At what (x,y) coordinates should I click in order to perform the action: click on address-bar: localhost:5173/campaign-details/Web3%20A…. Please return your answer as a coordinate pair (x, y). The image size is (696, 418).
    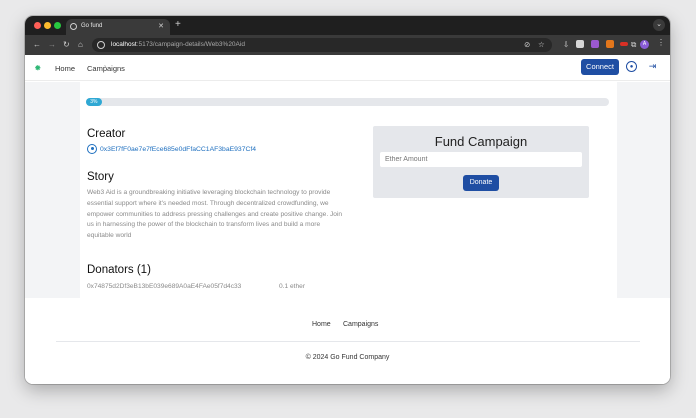
    Looking at the image, I should click on (322, 45).